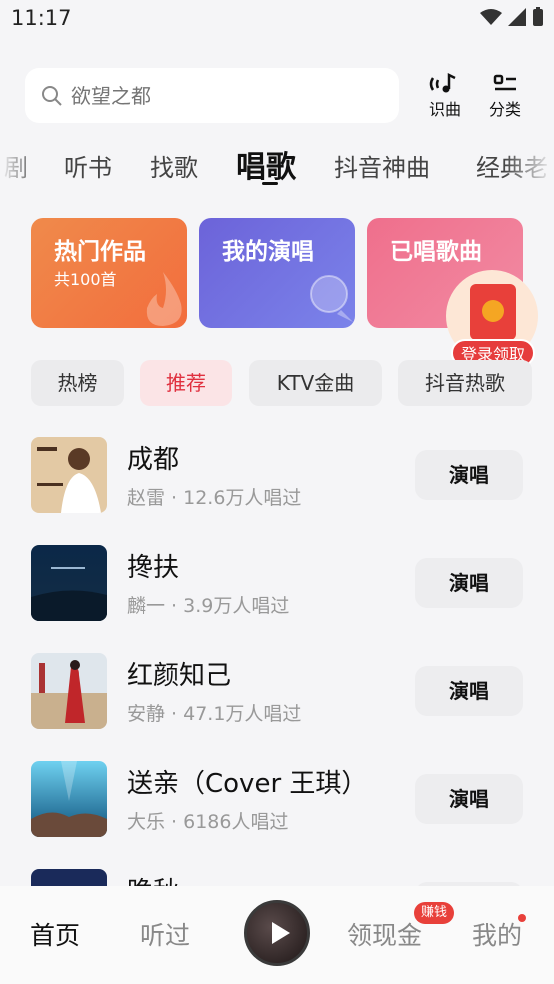 This screenshot has width=554, height=984. I want to click on list-item: 成都 赵雷 · 12.6万人唱过 演唱, so click(277, 487).